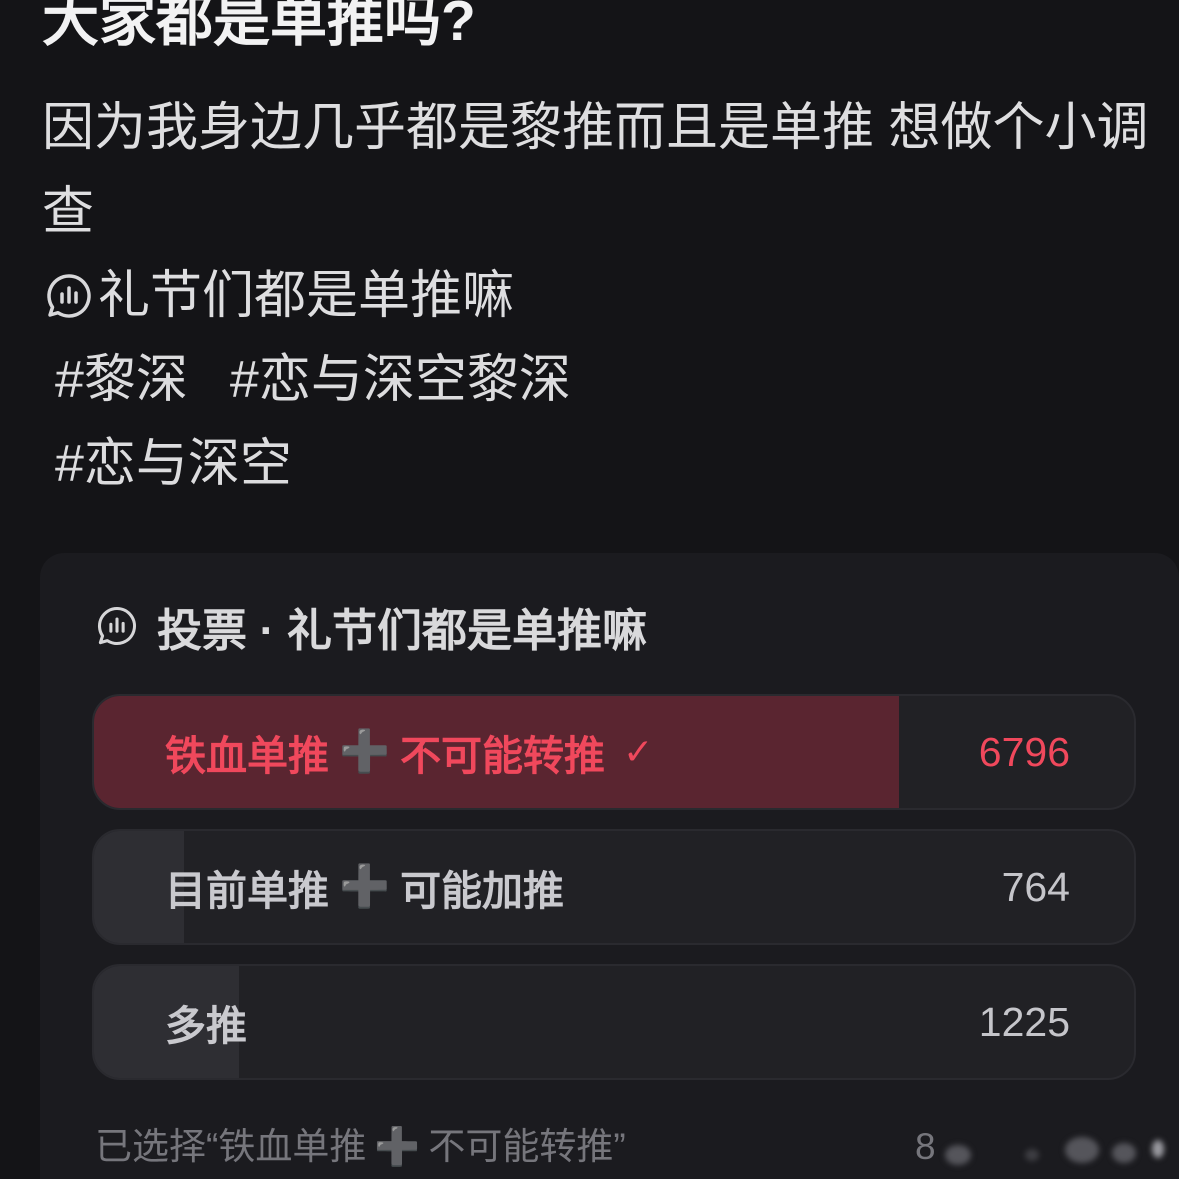  I want to click on vote-count: 764, so click(1035, 886).